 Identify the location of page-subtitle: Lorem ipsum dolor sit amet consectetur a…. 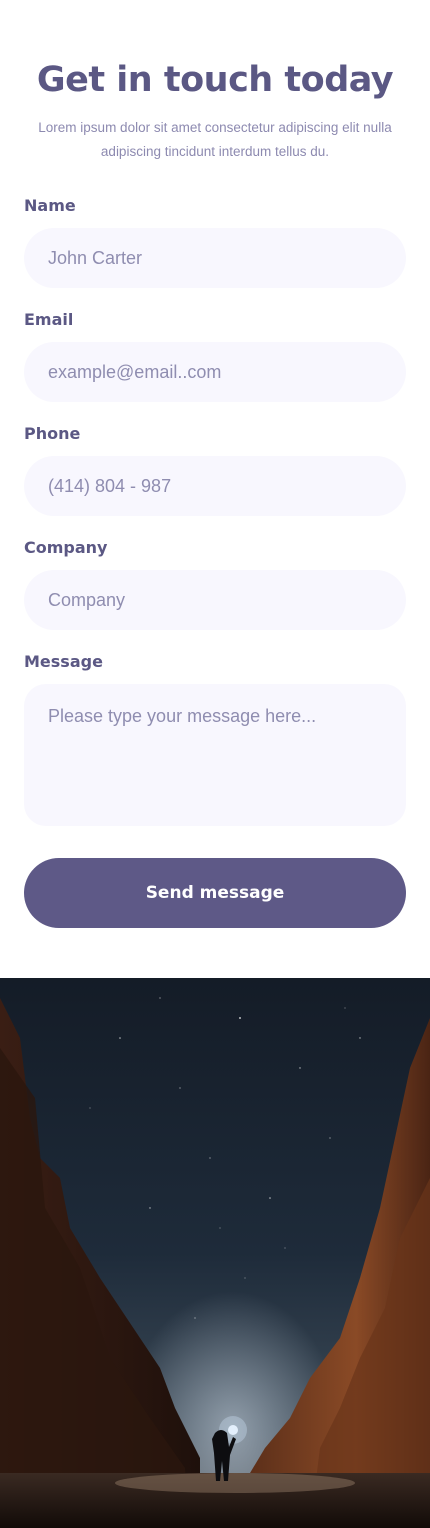
(215, 139).